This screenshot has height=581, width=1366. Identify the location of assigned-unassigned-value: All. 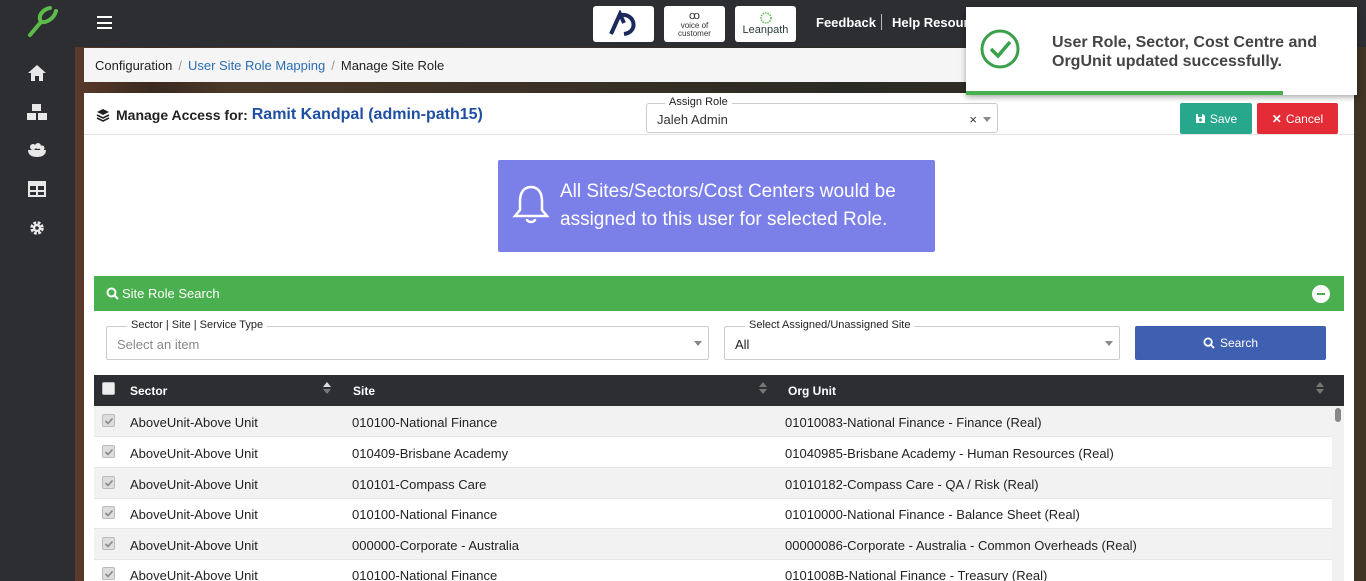
(742, 344).